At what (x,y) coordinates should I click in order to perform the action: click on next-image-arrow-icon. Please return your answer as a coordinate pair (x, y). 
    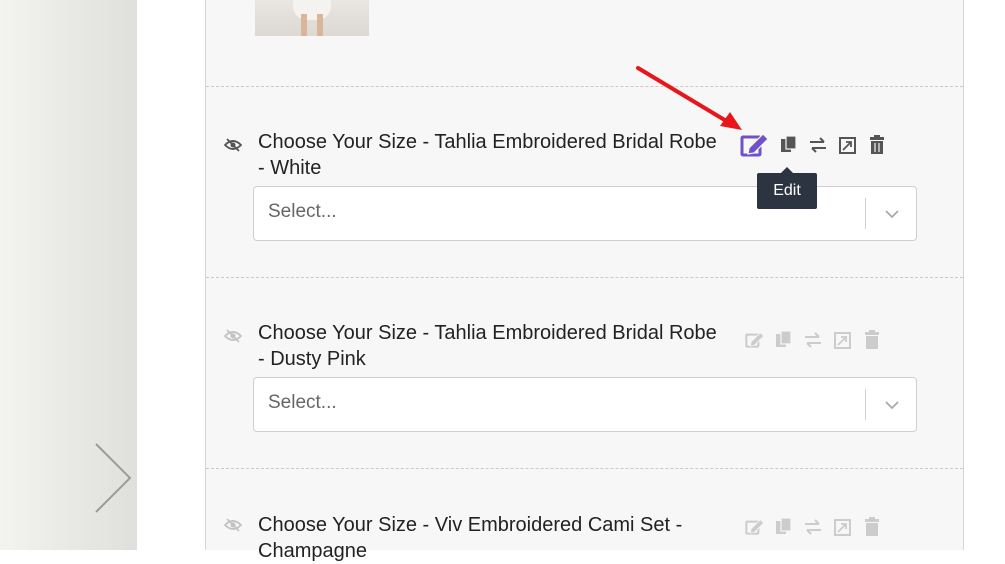
    Looking at the image, I should click on (113, 478).